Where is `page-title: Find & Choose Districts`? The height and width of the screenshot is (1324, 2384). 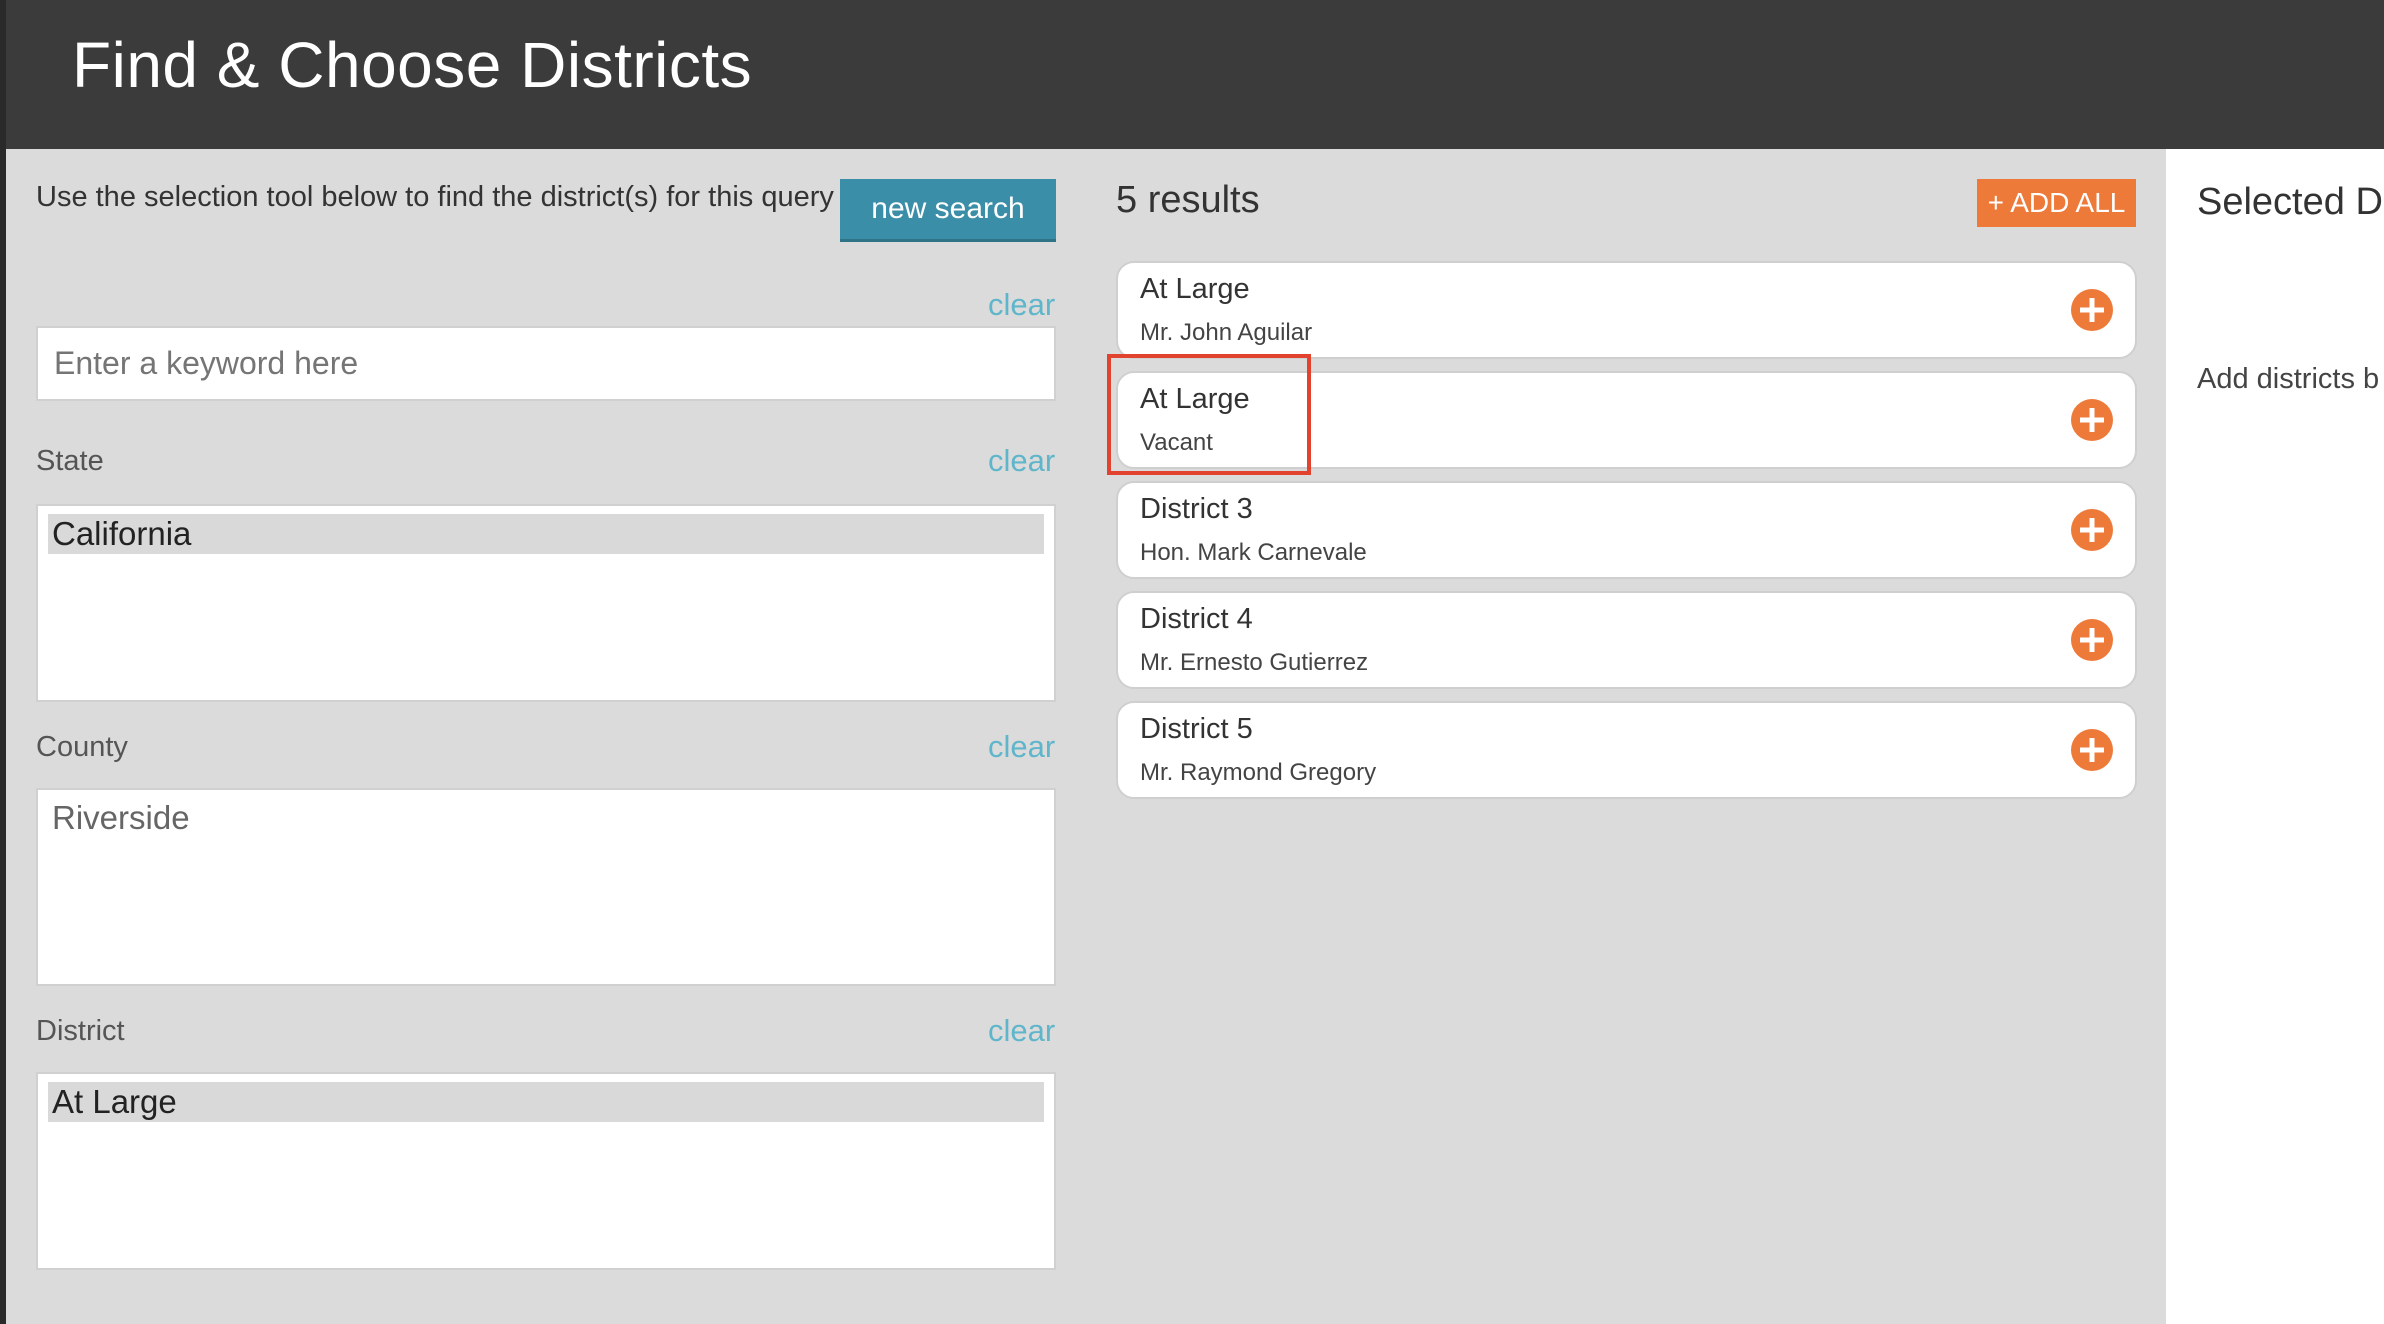 page-title: Find & Choose Districts is located at coordinates (412, 65).